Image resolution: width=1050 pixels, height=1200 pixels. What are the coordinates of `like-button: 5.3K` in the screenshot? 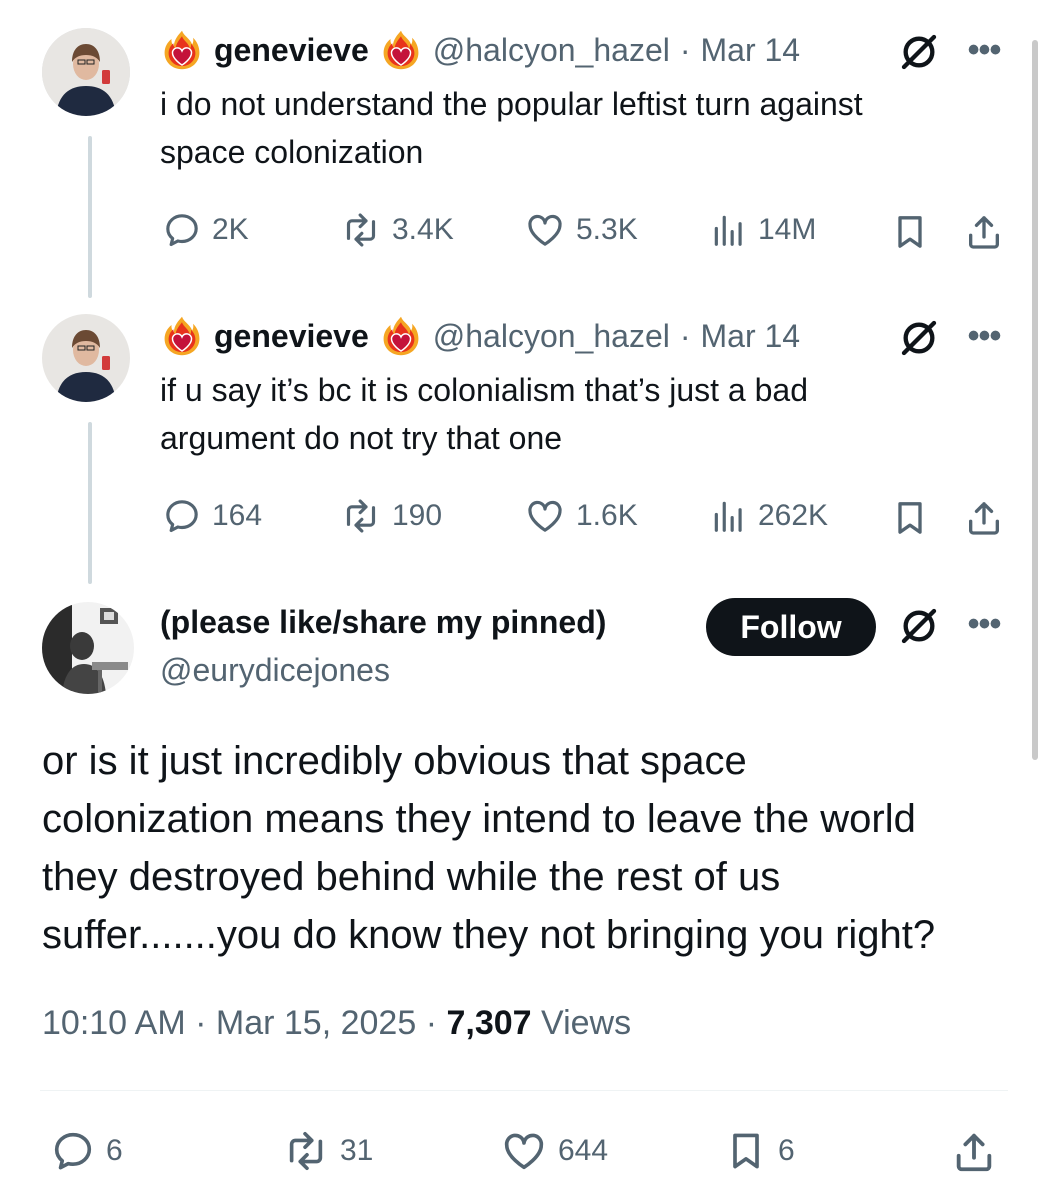 It's located at (581, 230).